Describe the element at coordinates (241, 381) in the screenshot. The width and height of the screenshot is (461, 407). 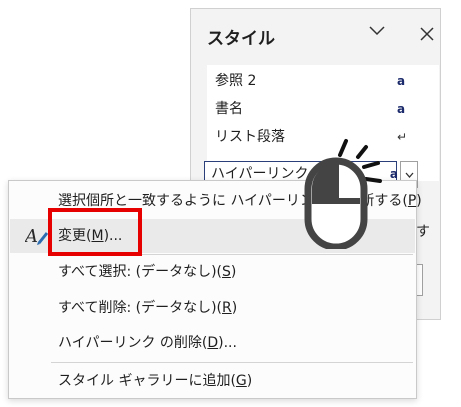
I see `accelerator-key: G` at that location.